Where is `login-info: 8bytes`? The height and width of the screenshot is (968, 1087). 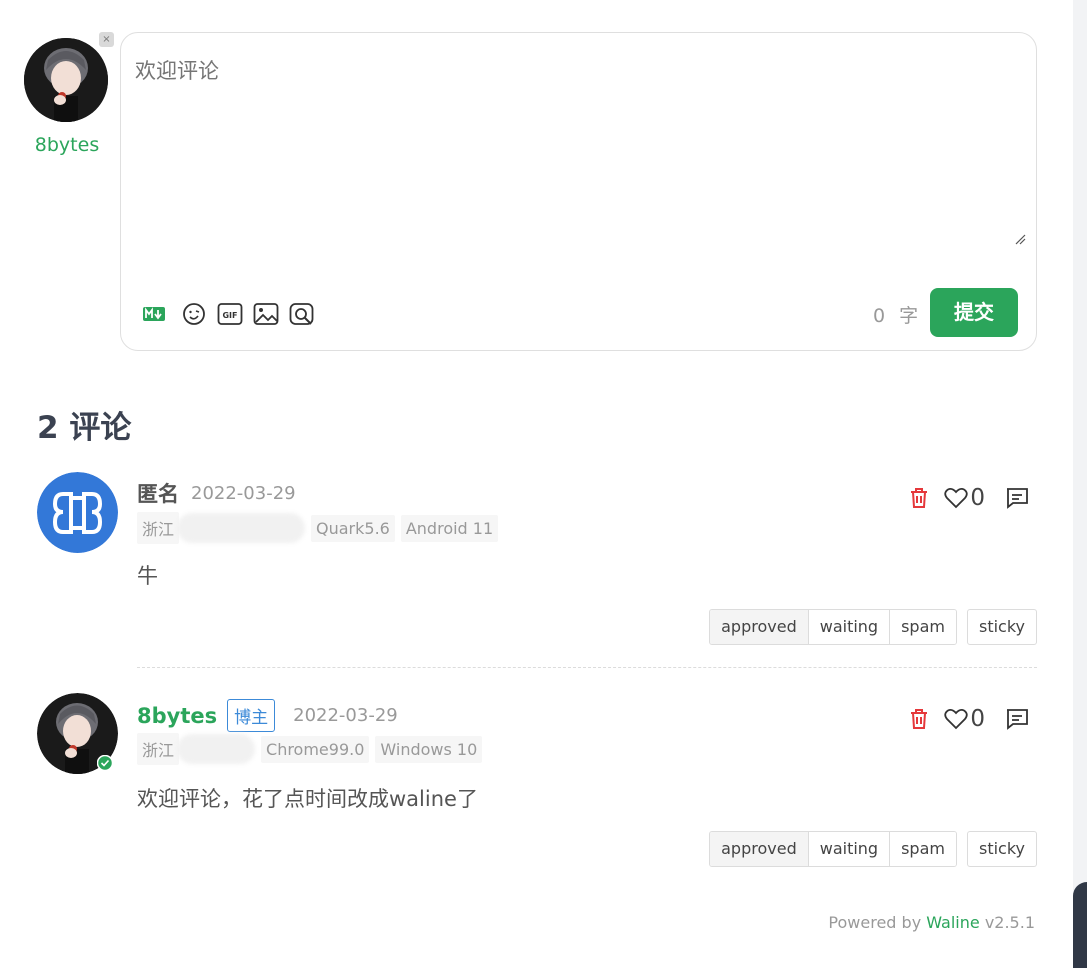 login-info: 8bytes is located at coordinates (67, 97).